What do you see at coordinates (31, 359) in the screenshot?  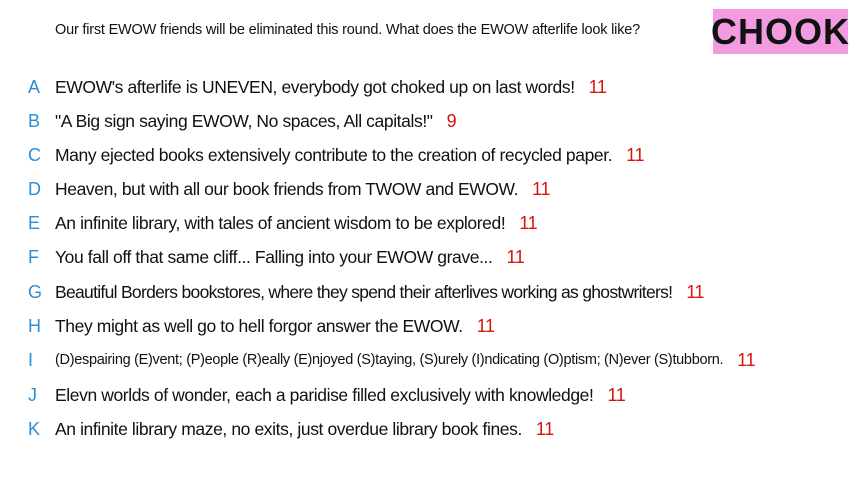 I see `response-letter: I` at bounding box center [31, 359].